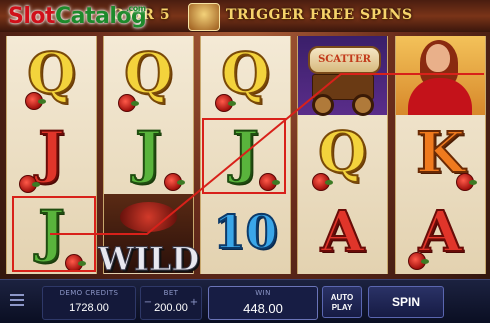 The image size is (490, 323). What do you see at coordinates (194, 303) in the screenshot?
I see `bet-increase-icon: +` at bounding box center [194, 303].